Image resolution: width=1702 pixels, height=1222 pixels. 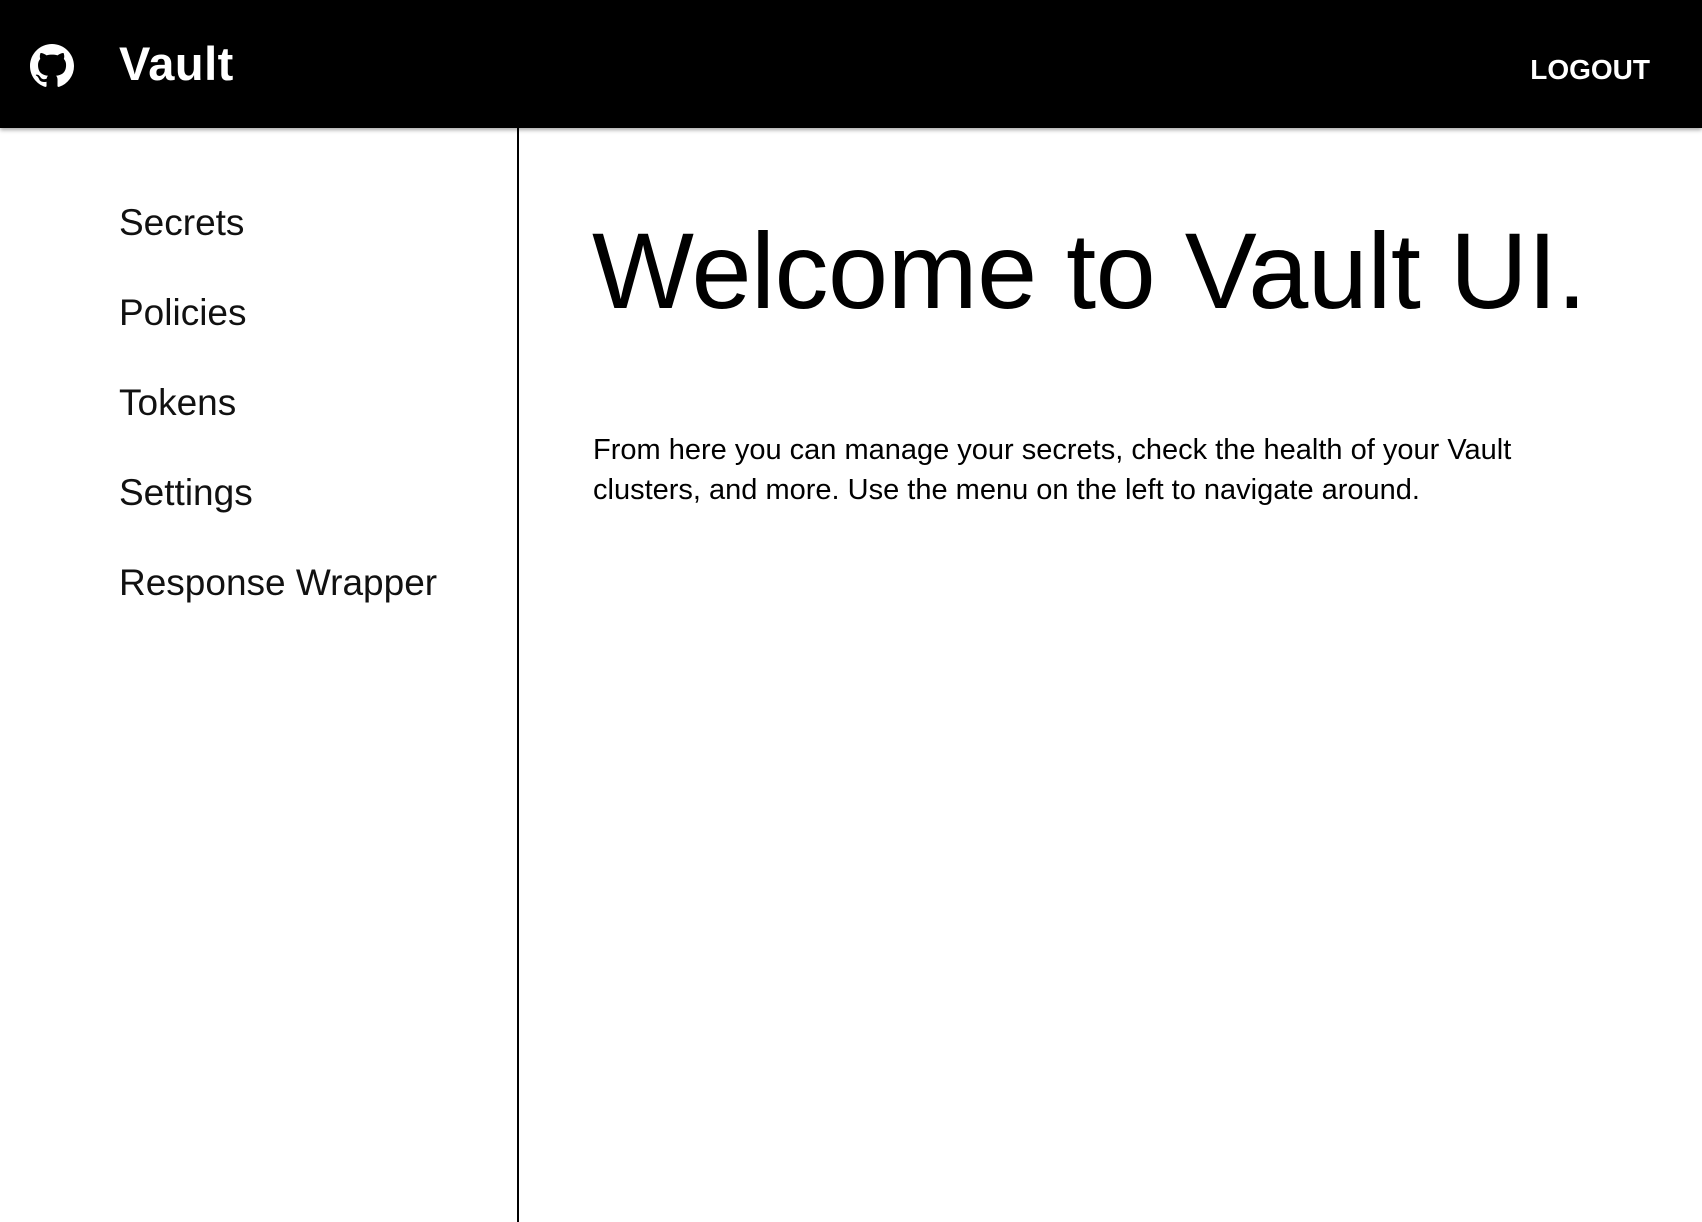 What do you see at coordinates (1089, 270) in the screenshot?
I see `page-title: Welcome to Vault UI.` at bounding box center [1089, 270].